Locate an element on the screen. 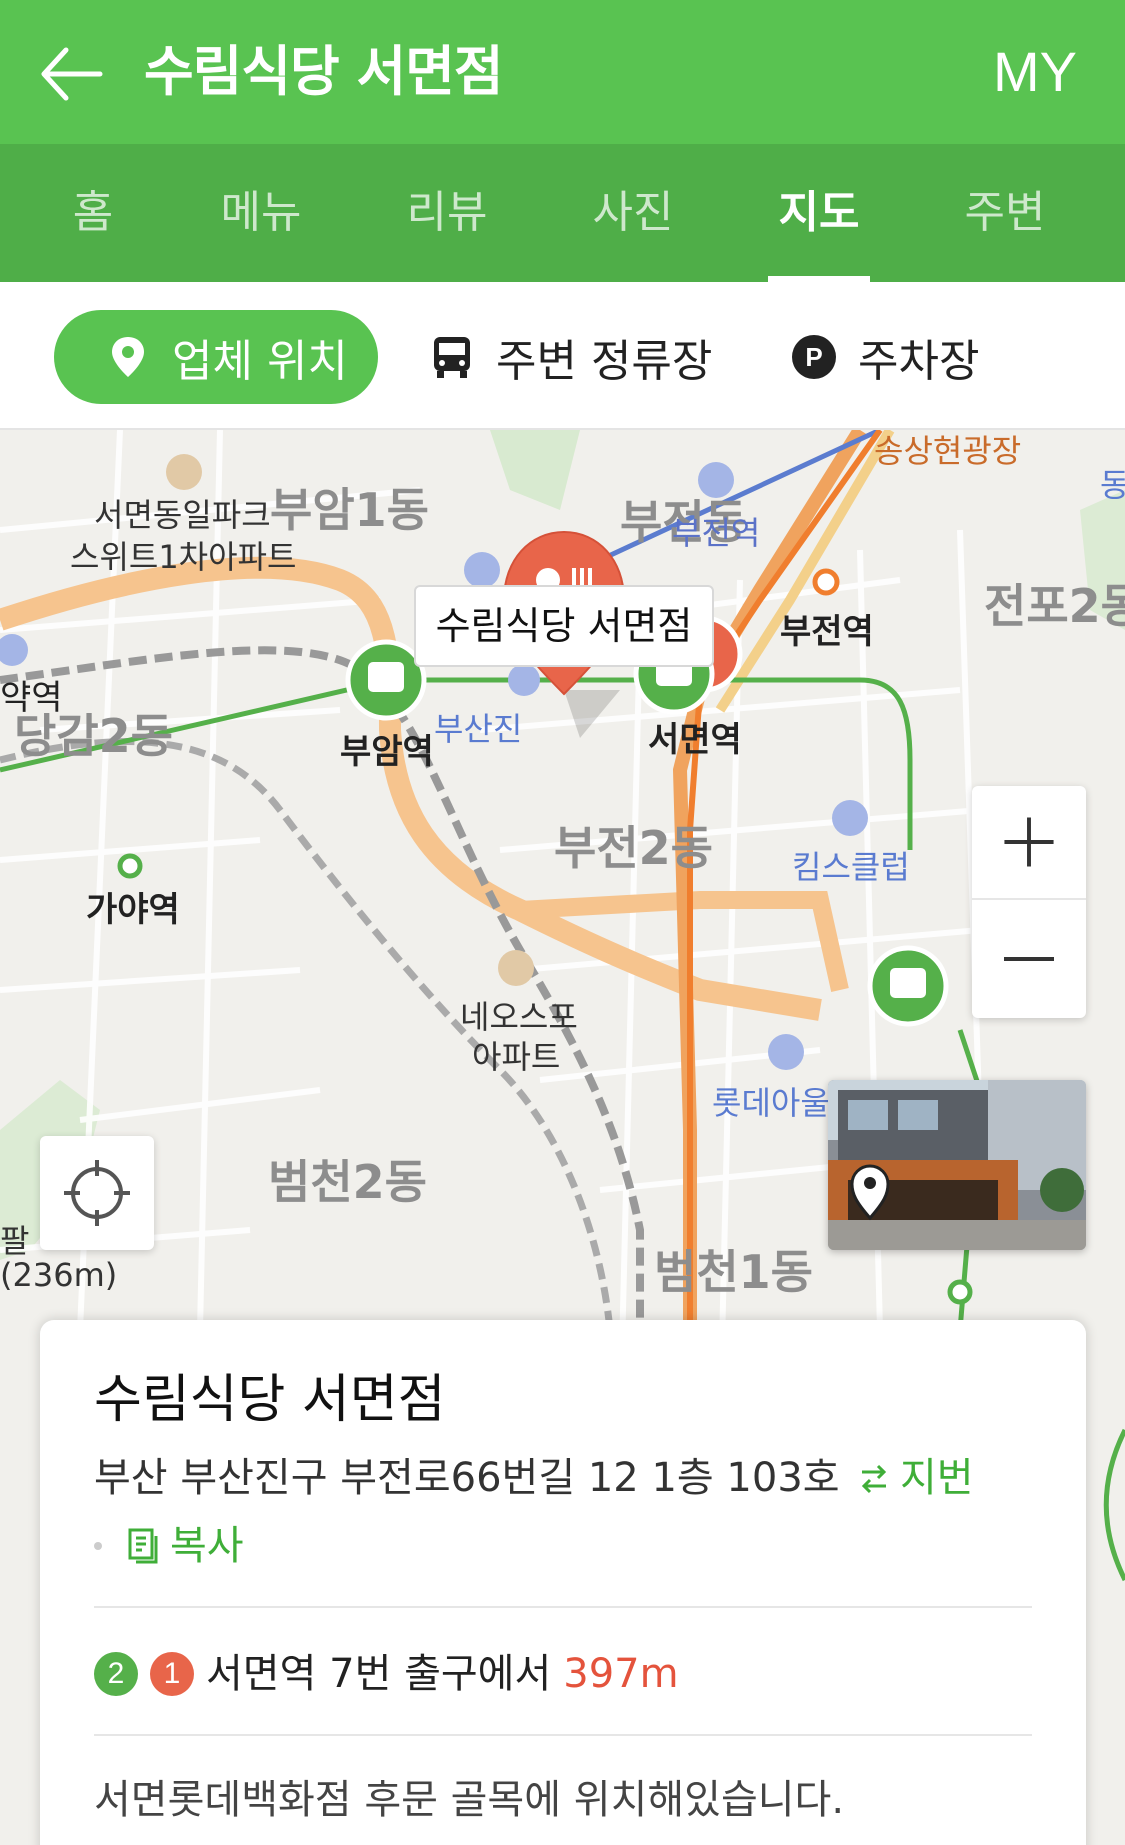 The height and width of the screenshot is (1845, 1125). my-button: MY is located at coordinates (1035, 72).